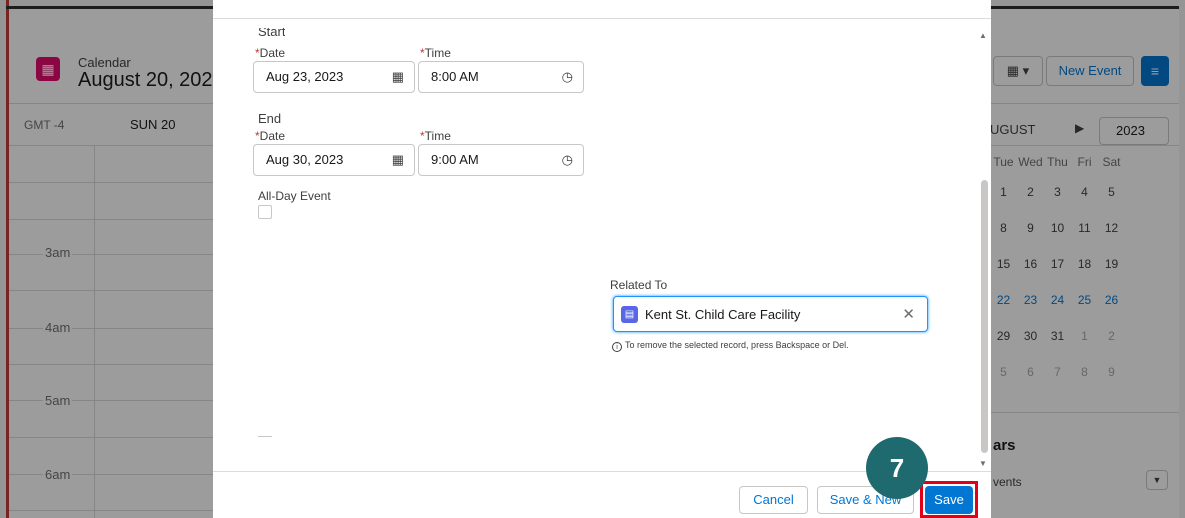 The image size is (1185, 518). Describe the element at coordinates (305, 159) in the screenshot. I see `end-date-value: Aug 30, 2023` at that location.